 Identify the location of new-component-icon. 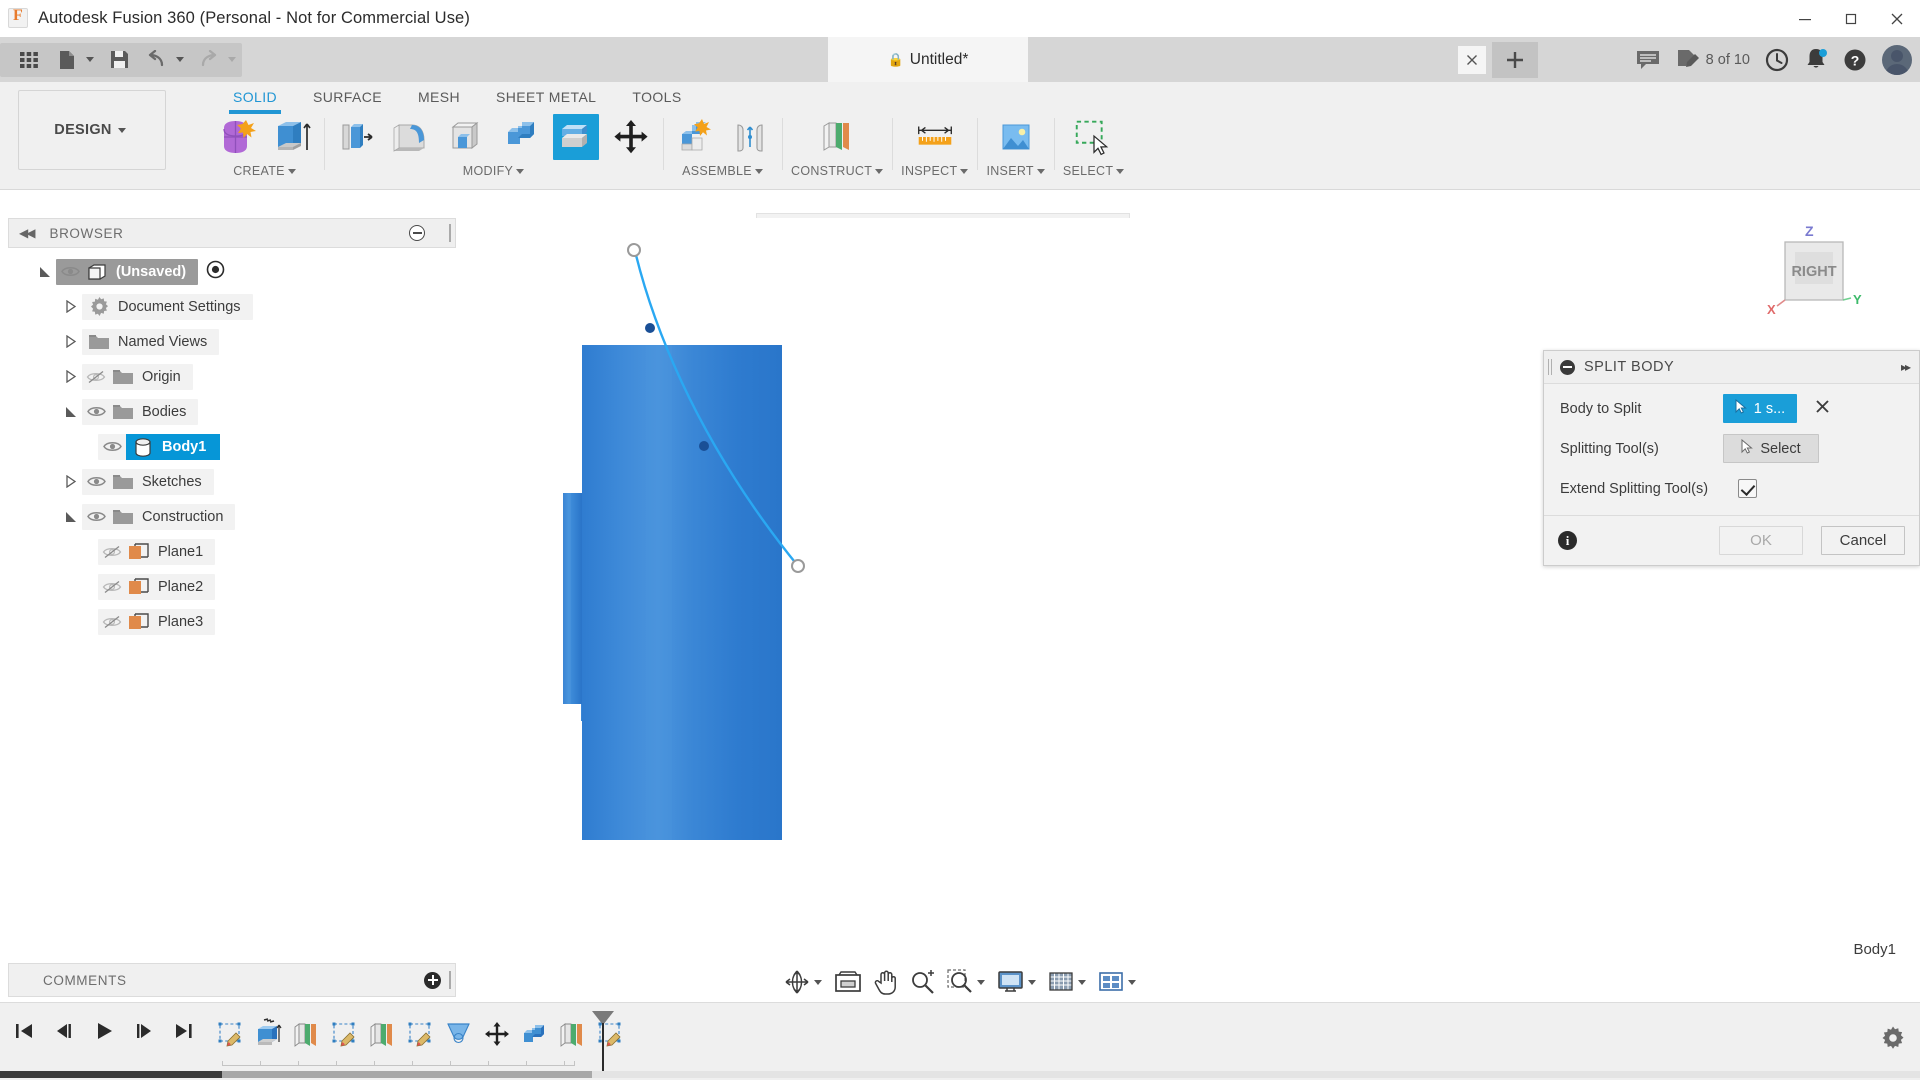
(695, 137).